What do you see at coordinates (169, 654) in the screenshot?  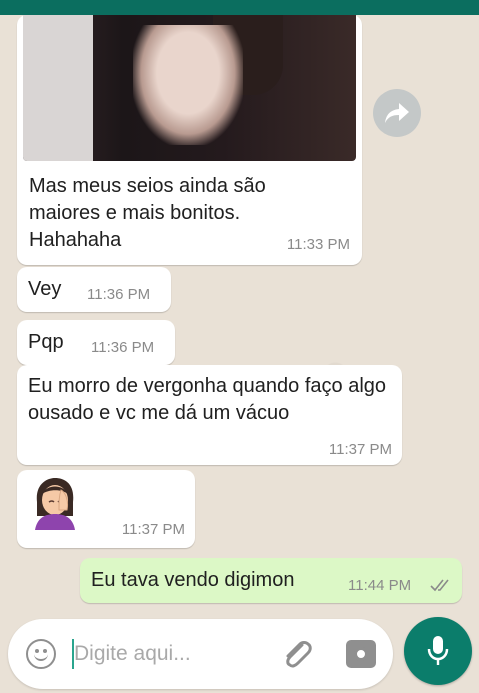 I see `message-input` at bounding box center [169, 654].